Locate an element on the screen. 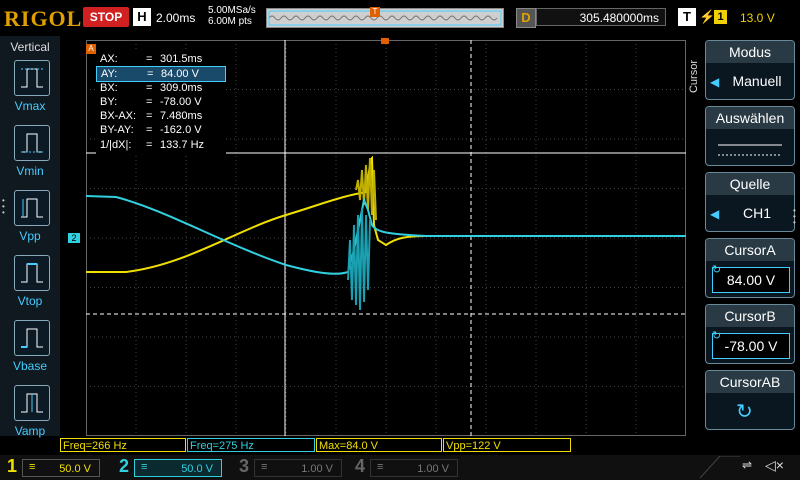  cursor-b-softkey: CursorB -78.00 V ↻ is located at coordinates (750, 334).